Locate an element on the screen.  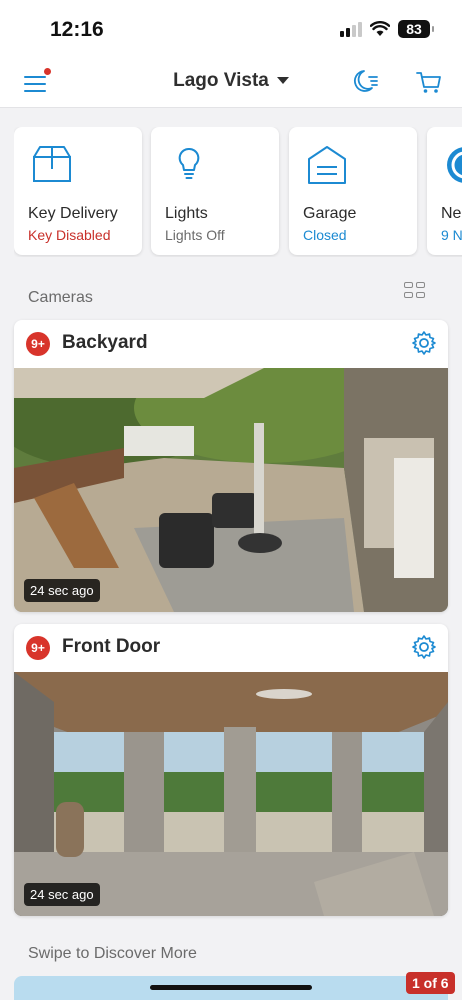
home-indicator is located at coordinates (231, 987).